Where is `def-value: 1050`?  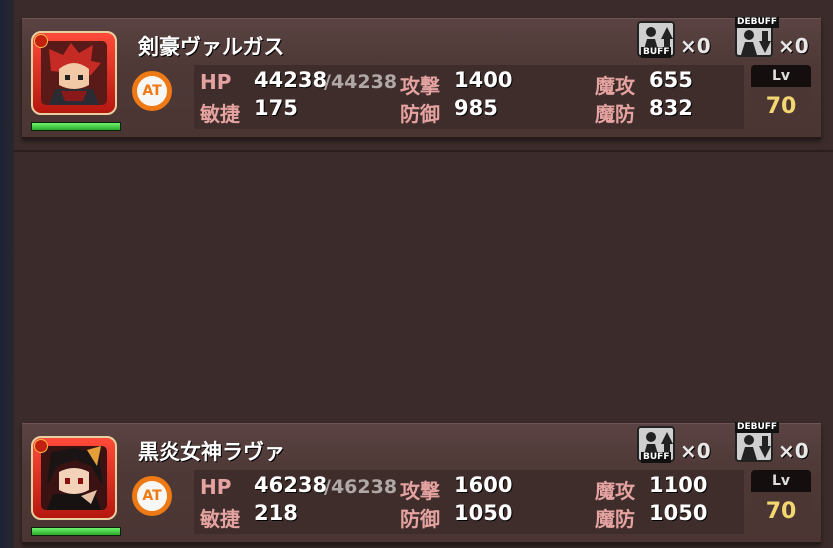
def-value: 1050 is located at coordinates (483, 513).